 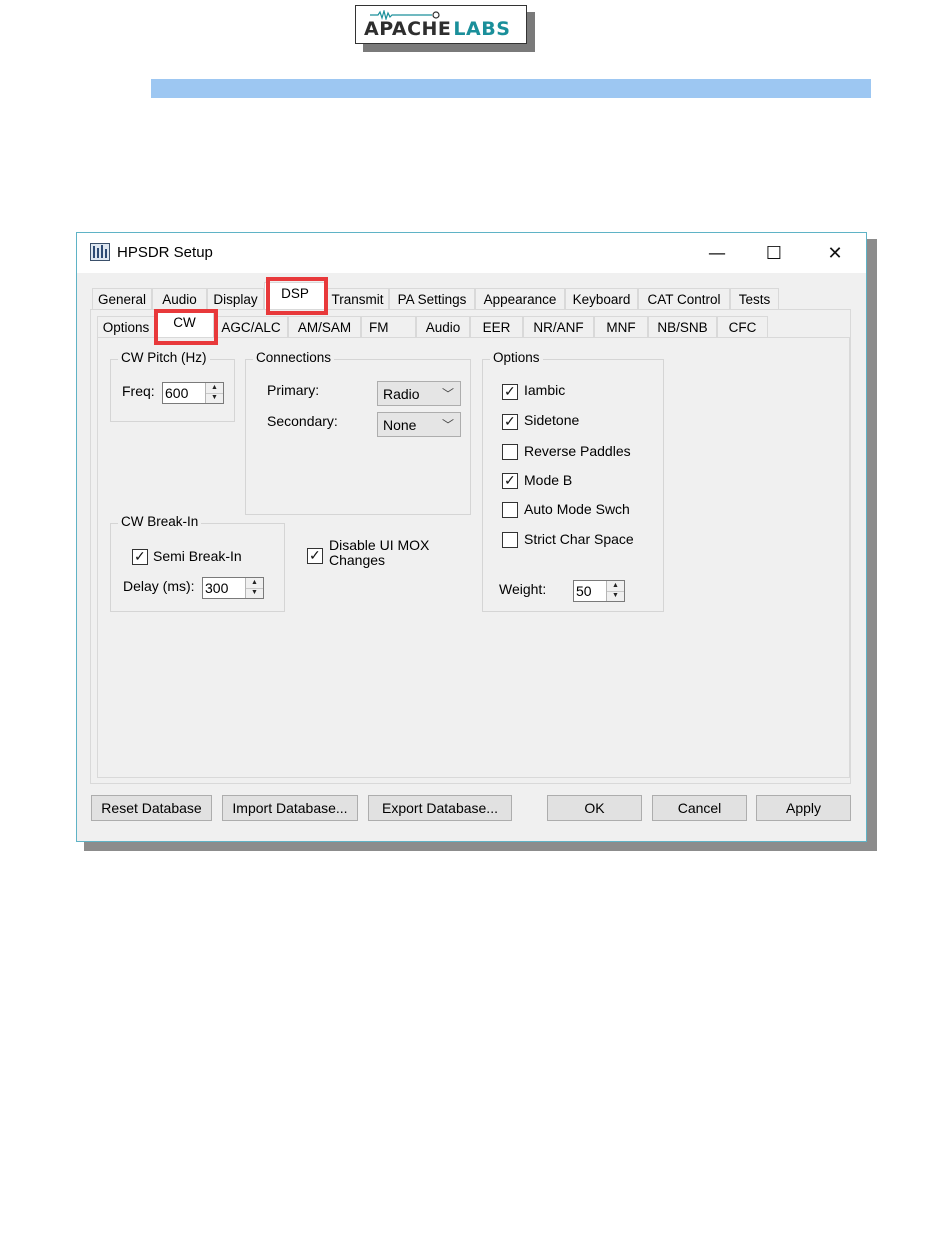 I want to click on sidetone-label: Sidetone, so click(x=551, y=420).